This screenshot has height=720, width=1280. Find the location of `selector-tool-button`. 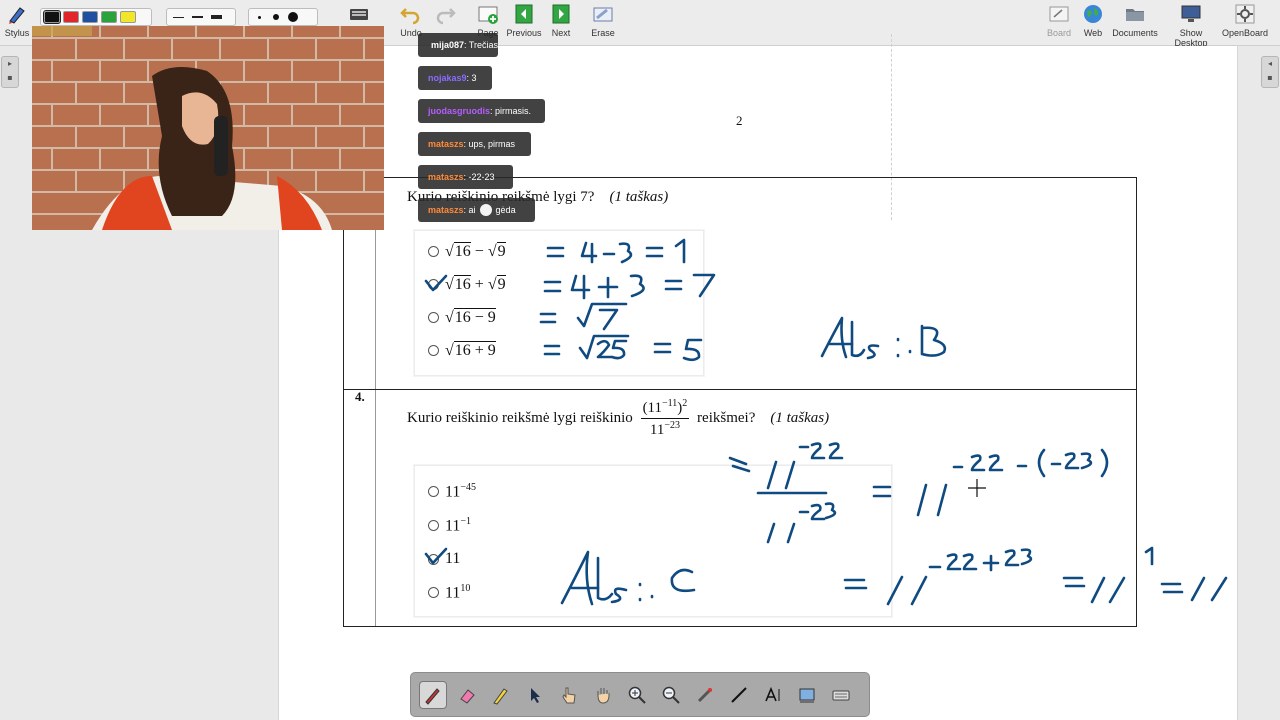

selector-tool-button is located at coordinates (535, 695).